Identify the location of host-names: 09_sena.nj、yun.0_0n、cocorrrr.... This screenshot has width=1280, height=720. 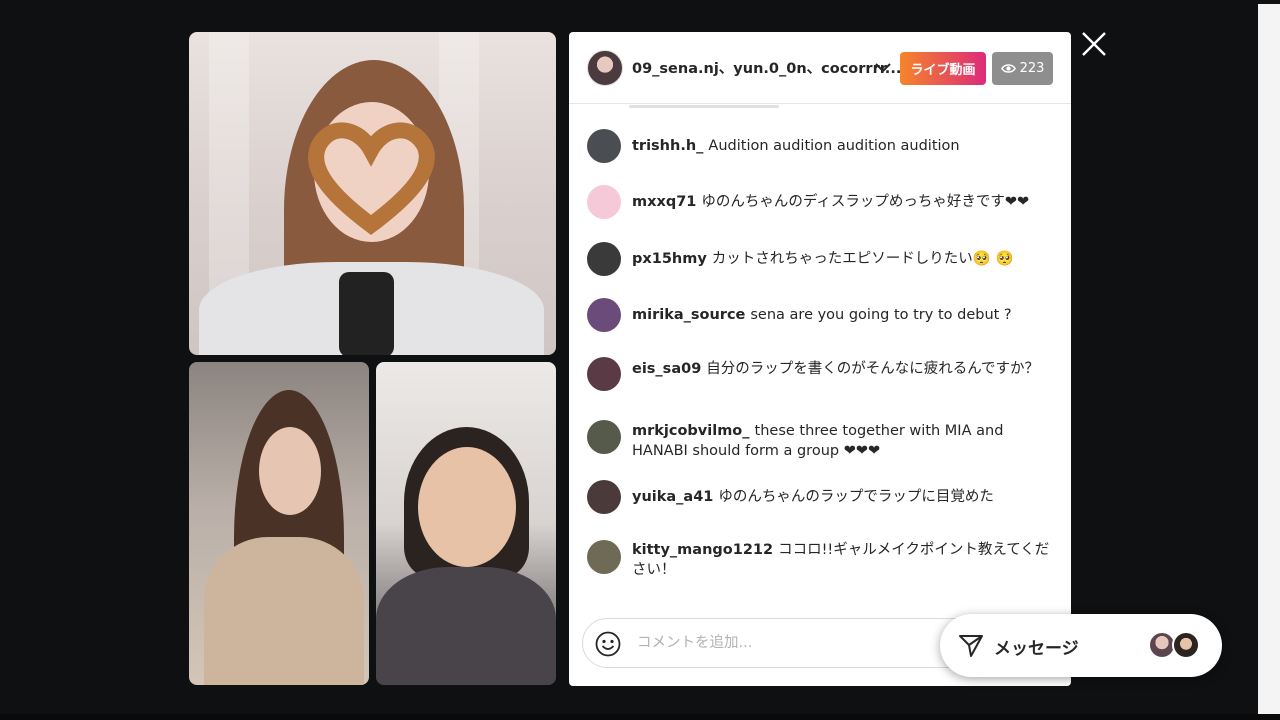
(766, 67).